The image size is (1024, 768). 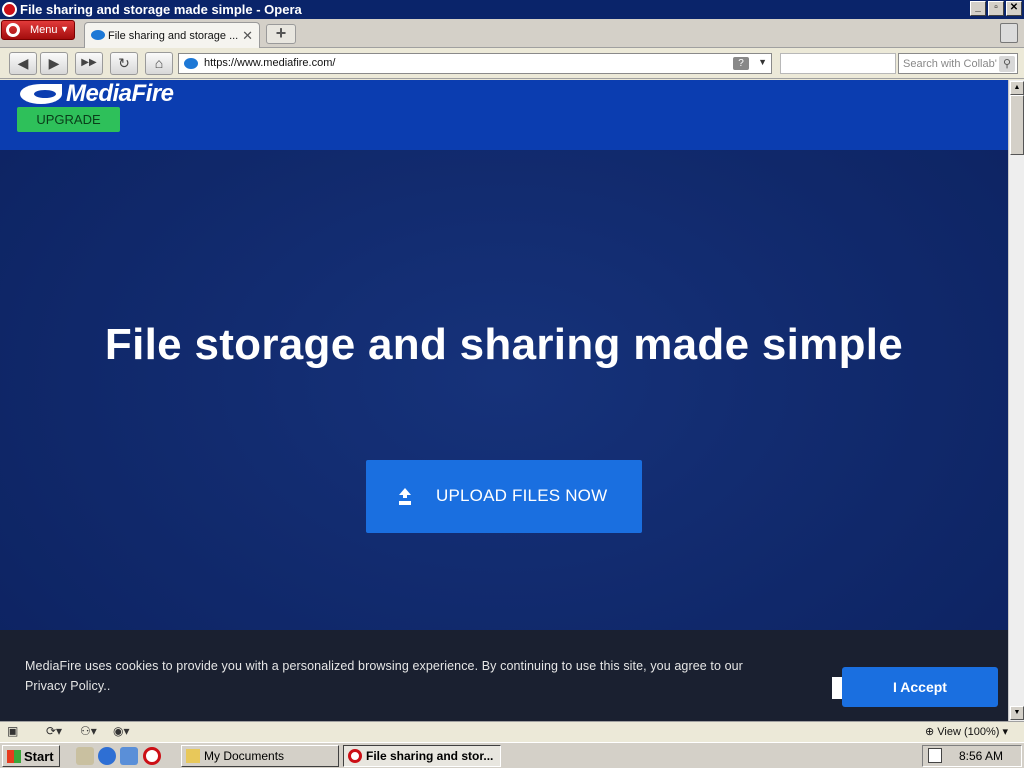 I want to click on tab-mediafire: File sharing and storage ... ✕, so click(x=172, y=35).